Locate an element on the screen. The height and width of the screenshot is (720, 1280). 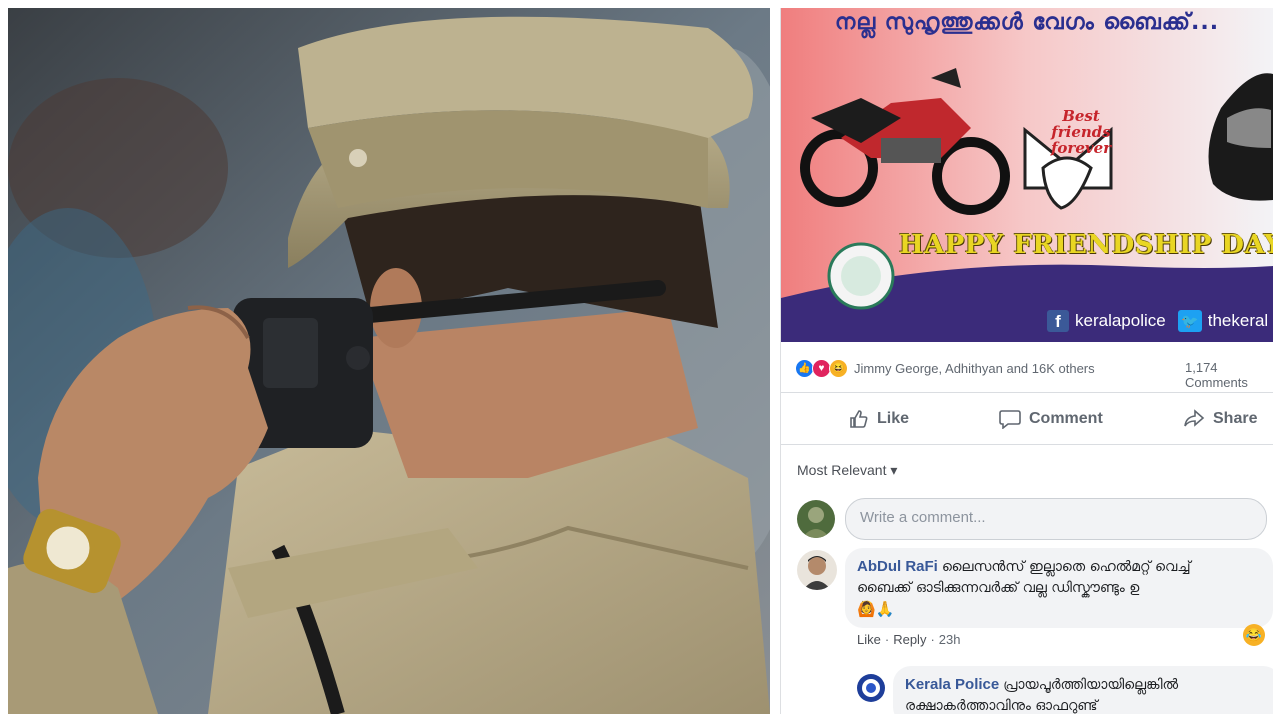
reply-text: പ്രായപൂർത്തിയായില്ലെങ്കിൽ is located at coordinates (1091, 685).